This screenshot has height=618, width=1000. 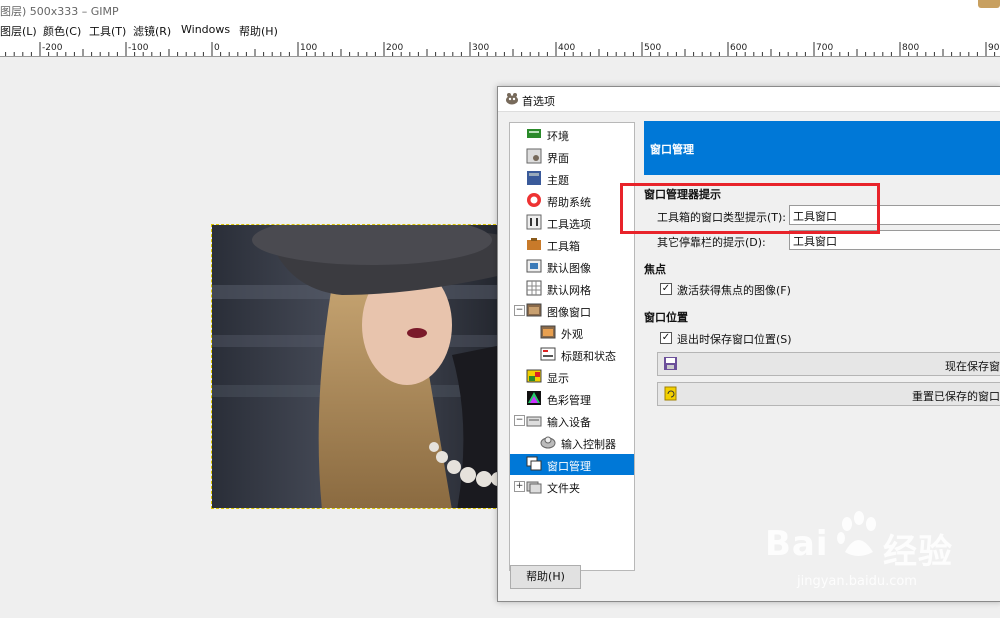 What do you see at coordinates (652, 48) in the screenshot?
I see `ruler-label: 500` at bounding box center [652, 48].